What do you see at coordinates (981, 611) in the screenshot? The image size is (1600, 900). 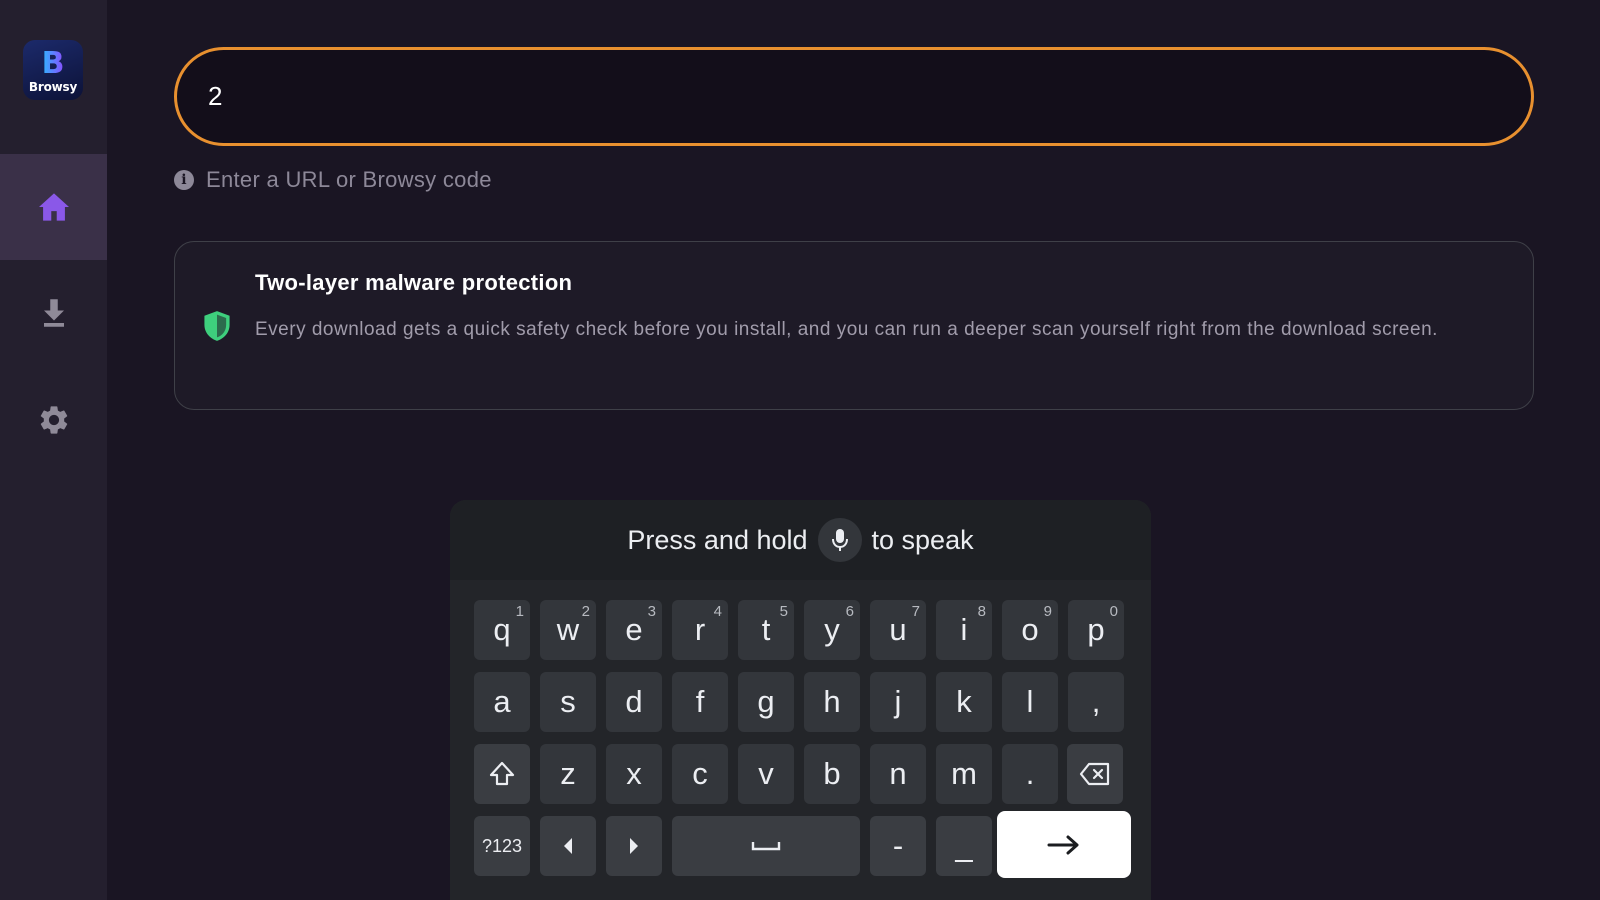 I see `key-number-hint: 8` at bounding box center [981, 611].